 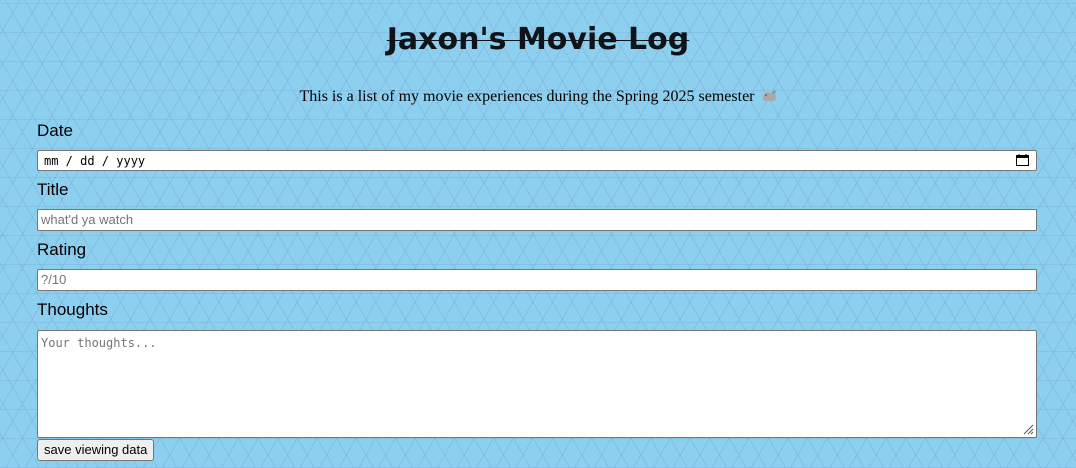 I want to click on title-label: Title, so click(x=53, y=189).